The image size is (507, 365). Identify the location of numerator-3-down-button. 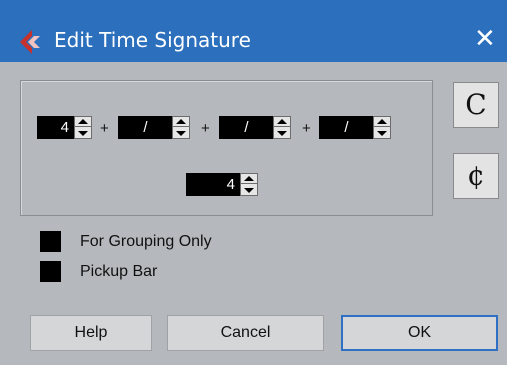
(282, 133).